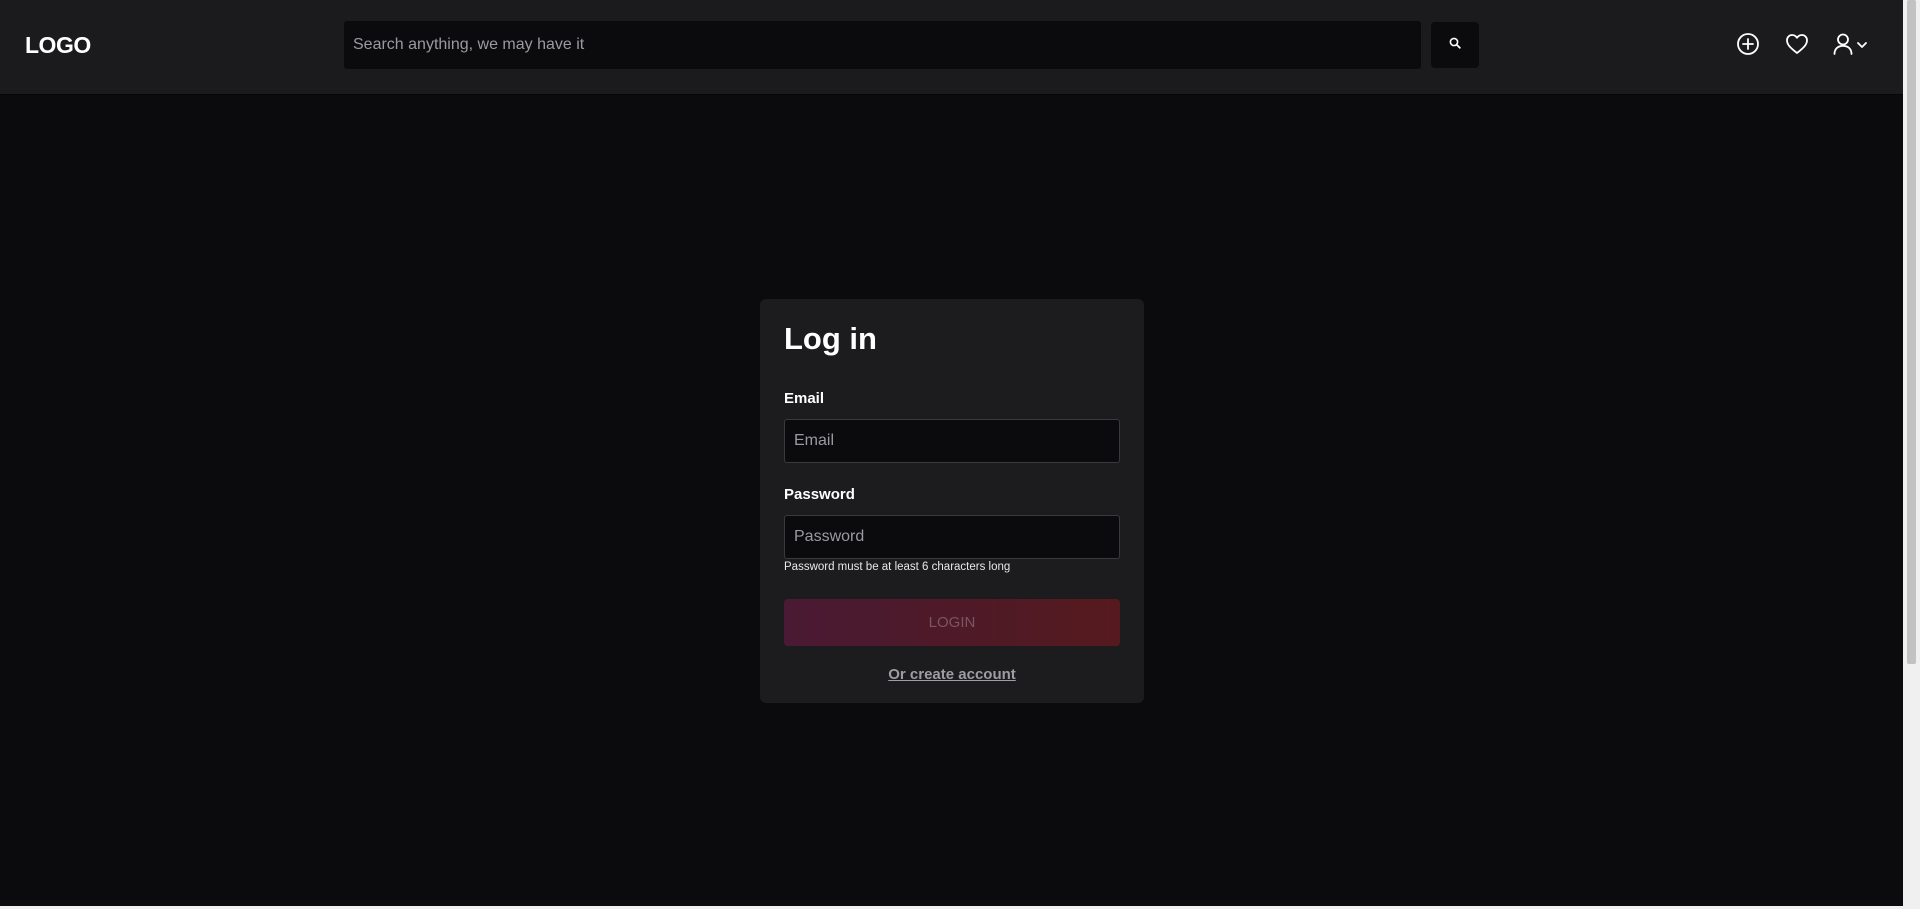 The height and width of the screenshot is (909, 1920). I want to click on search-input, so click(882, 45).